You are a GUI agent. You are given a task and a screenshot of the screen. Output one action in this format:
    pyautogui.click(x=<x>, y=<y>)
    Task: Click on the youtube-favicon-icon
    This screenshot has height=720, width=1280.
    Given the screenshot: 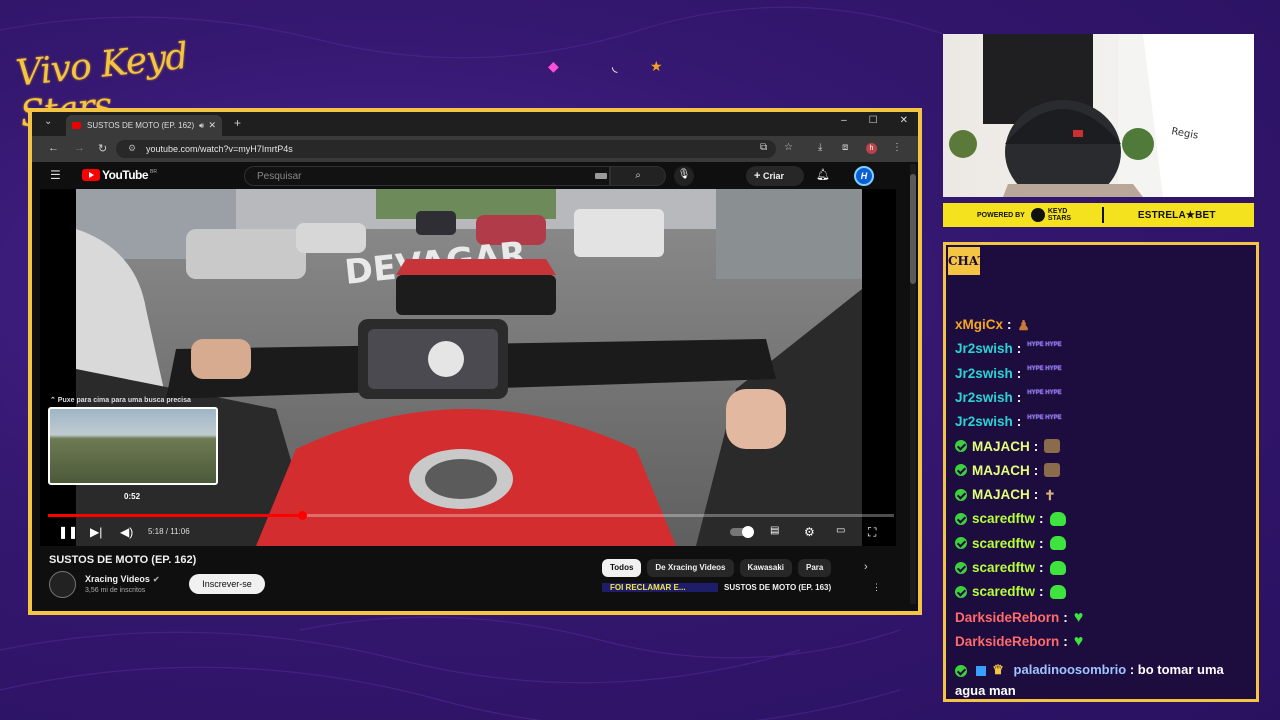 What is the action you would take?
    pyautogui.click(x=76, y=125)
    